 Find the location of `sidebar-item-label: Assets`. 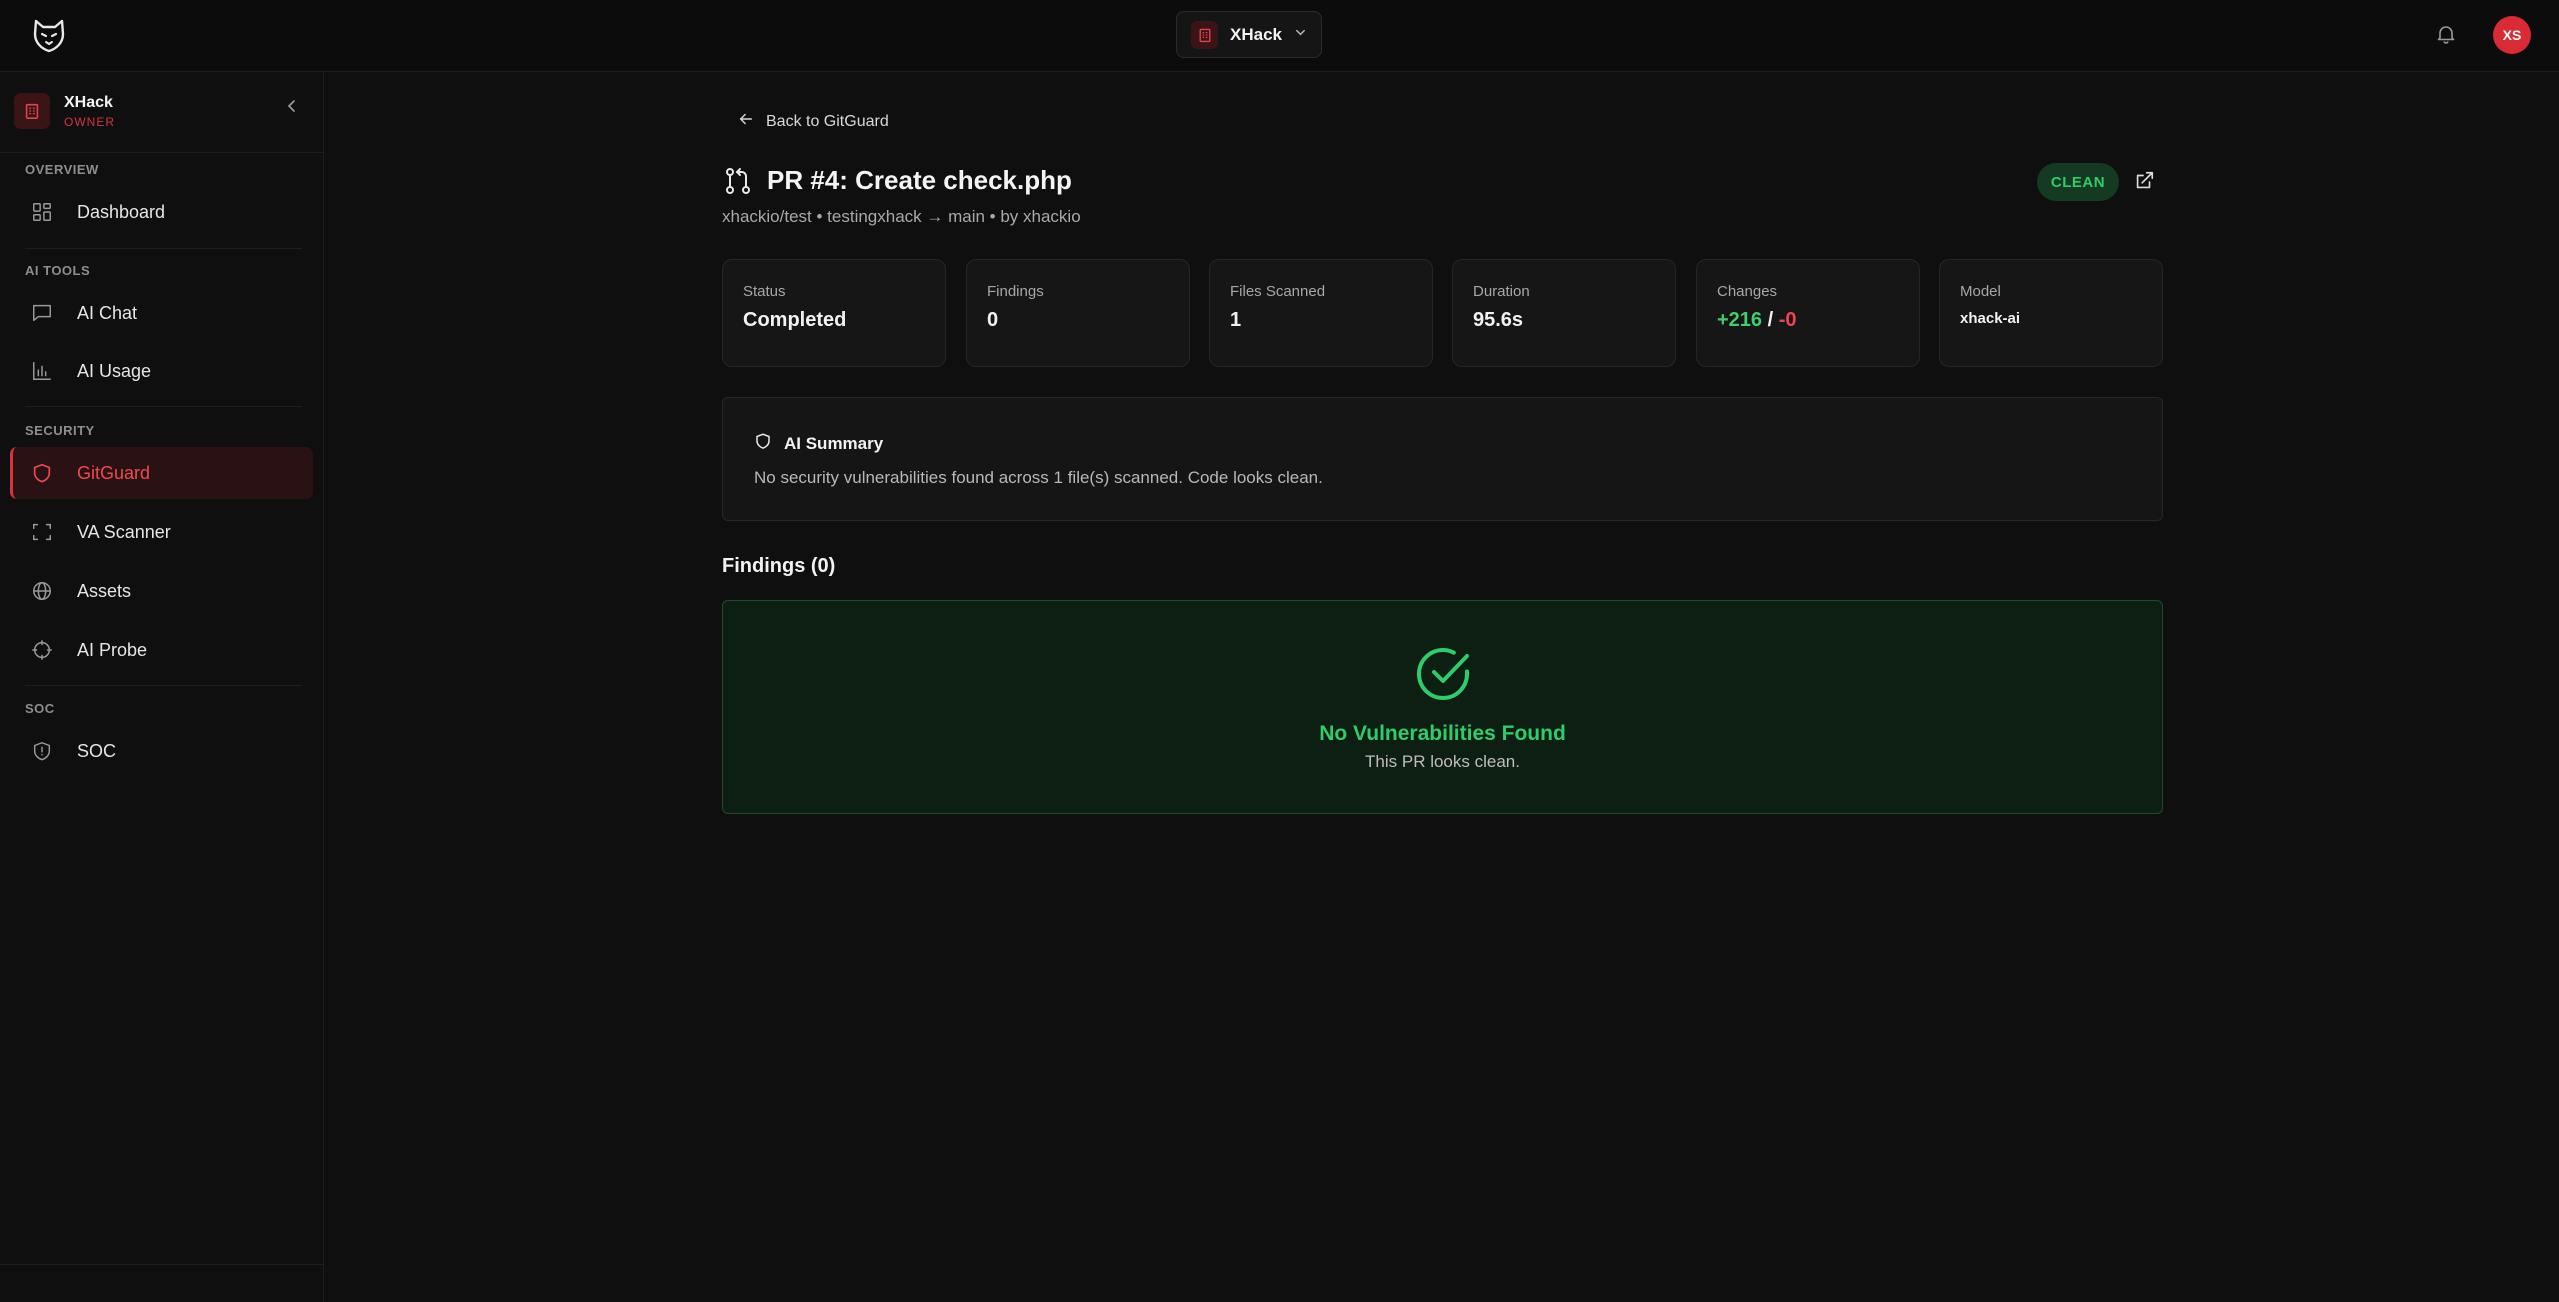

sidebar-item-label: Assets is located at coordinates (104, 590).